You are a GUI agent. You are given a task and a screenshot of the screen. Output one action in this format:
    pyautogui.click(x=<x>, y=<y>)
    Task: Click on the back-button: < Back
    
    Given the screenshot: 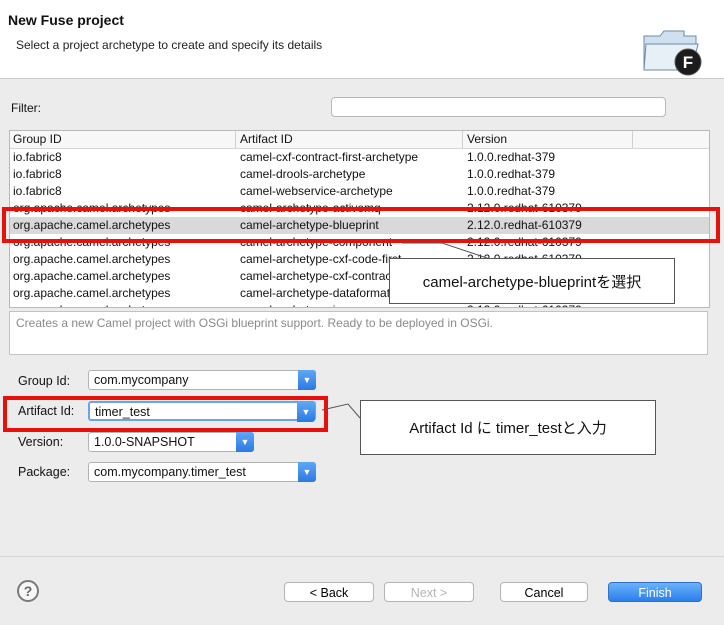 What is the action you would take?
    pyautogui.click(x=329, y=592)
    